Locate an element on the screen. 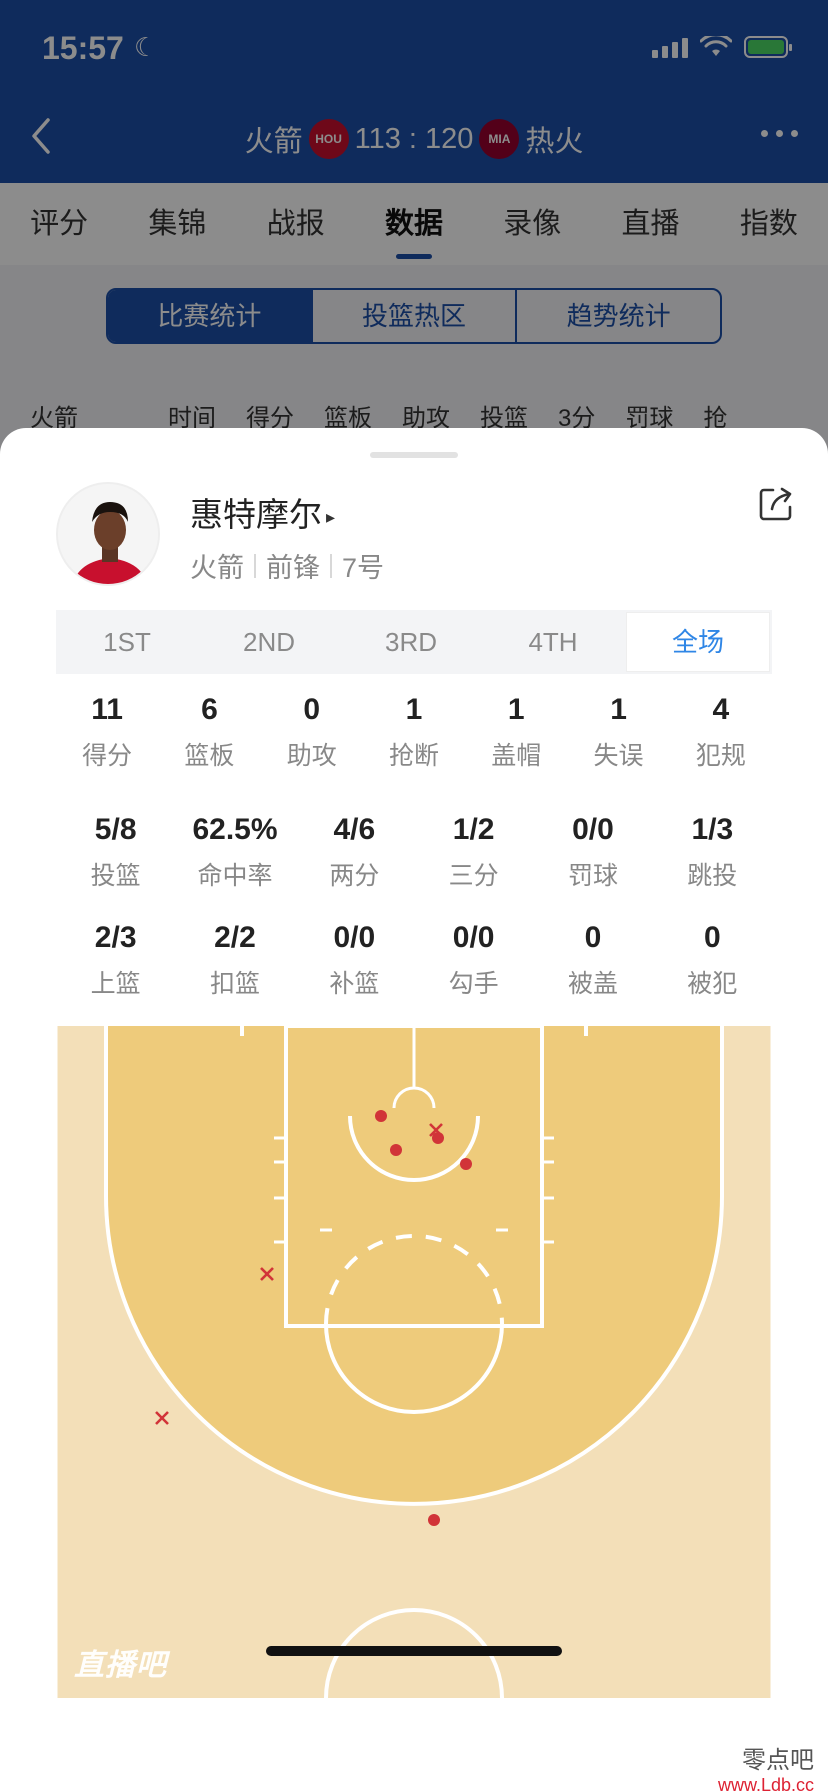  stat-rebounds: 6 篮板 is located at coordinates (209, 731).